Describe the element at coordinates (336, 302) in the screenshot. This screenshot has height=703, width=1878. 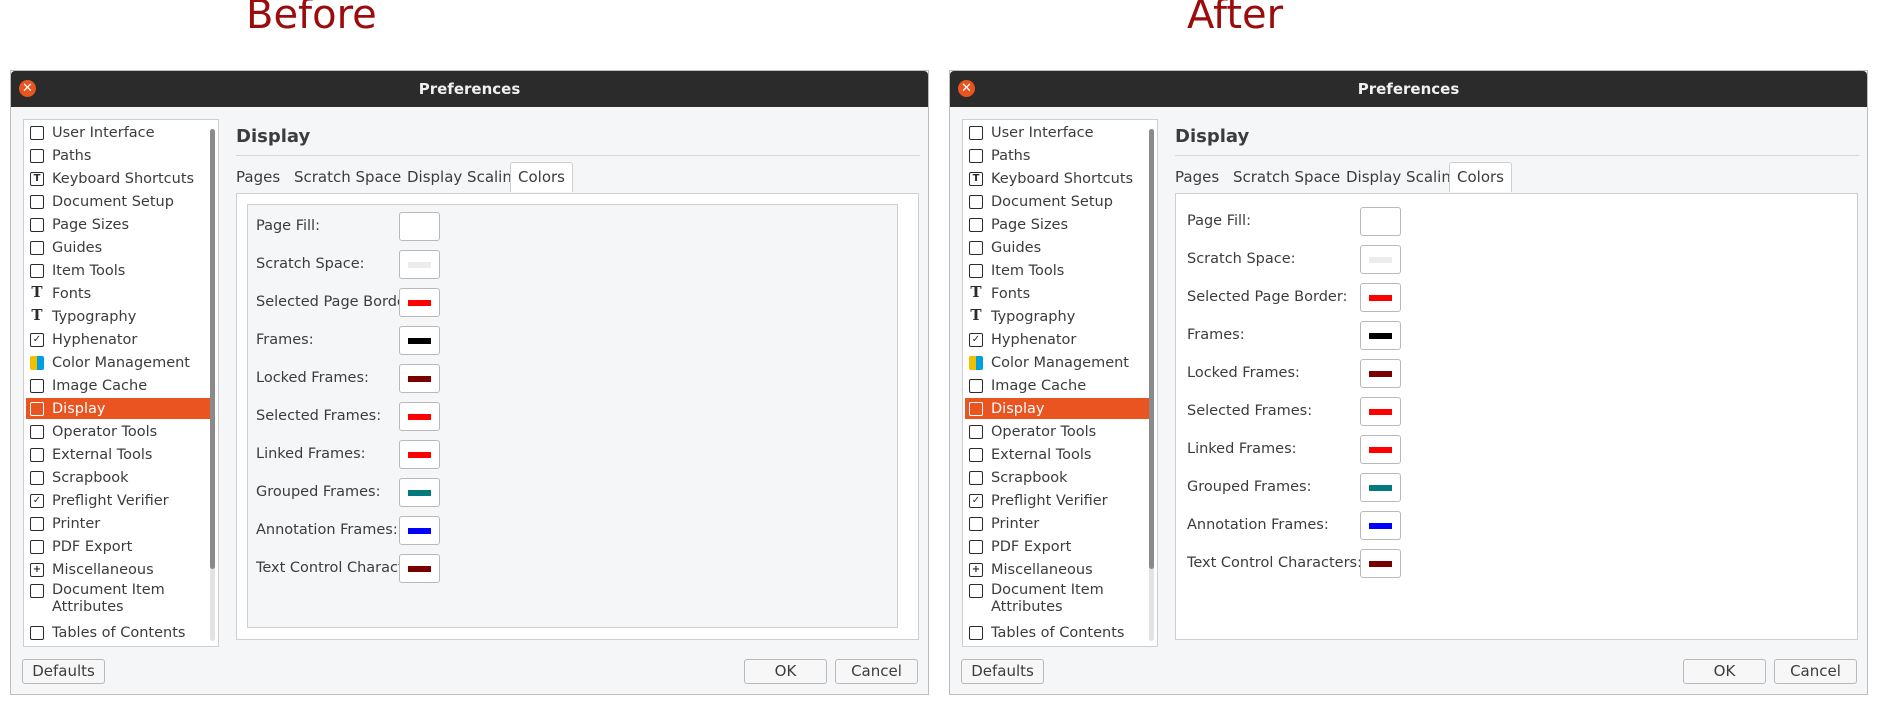
I see `color-label-selected-page-border: Selected Page Border:` at that location.